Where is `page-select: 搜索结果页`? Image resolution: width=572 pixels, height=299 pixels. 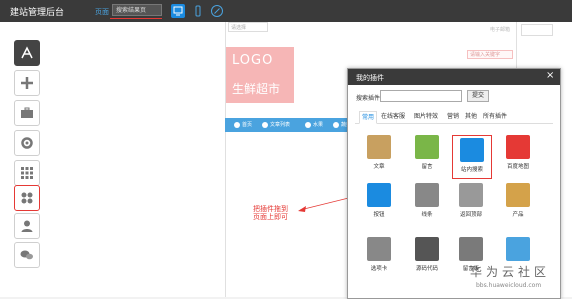
page-select: 搜索结果页 is located at coordinates (137, 10).